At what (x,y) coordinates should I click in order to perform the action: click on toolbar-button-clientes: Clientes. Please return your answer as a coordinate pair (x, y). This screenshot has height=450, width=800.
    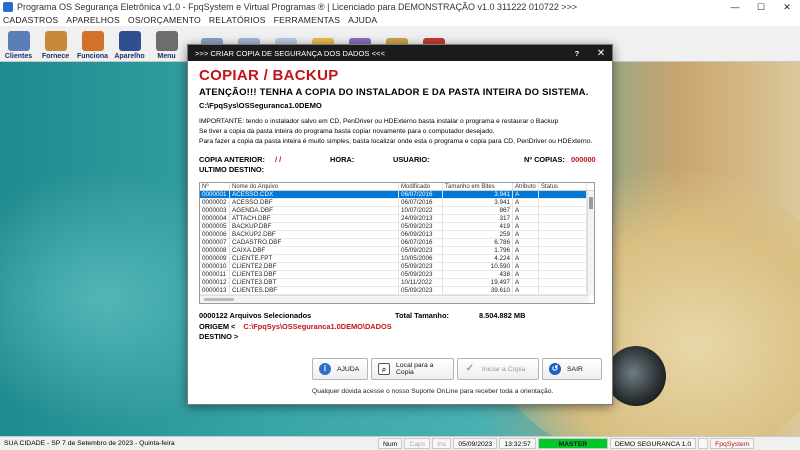
    Looking at the image, I should click on (18, 44).